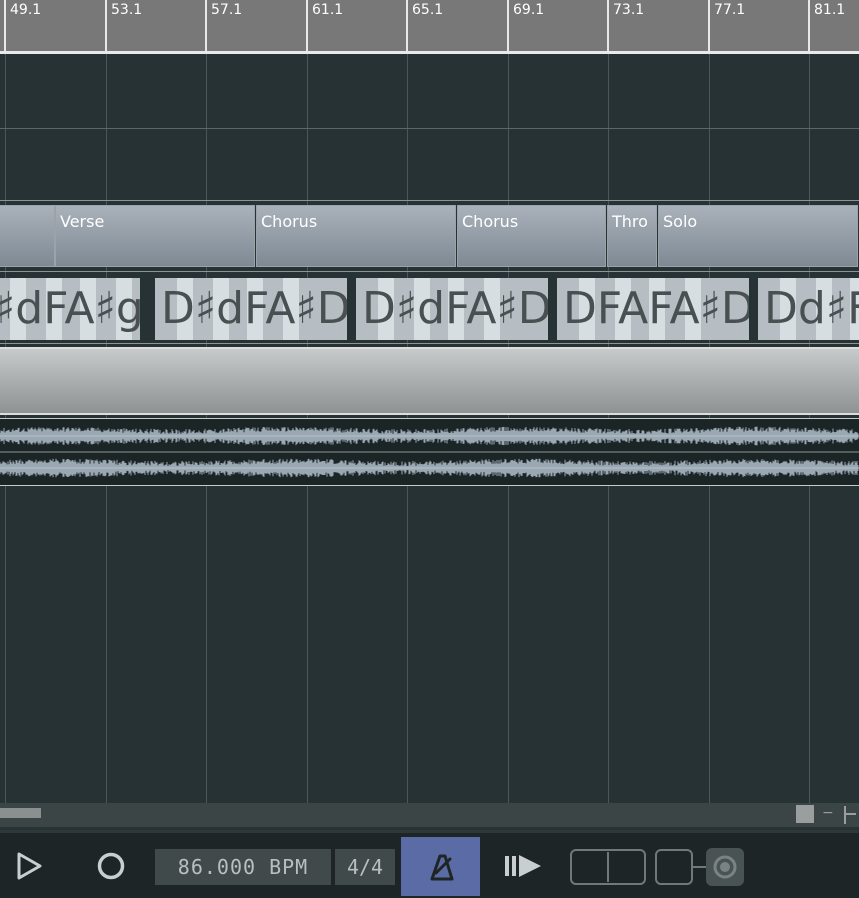 The image size is (859, 898). What do you see at coordinates (828, 813) in the screenshot?
I see `zoom-out-icon: −` at bounding box center [828, 813].